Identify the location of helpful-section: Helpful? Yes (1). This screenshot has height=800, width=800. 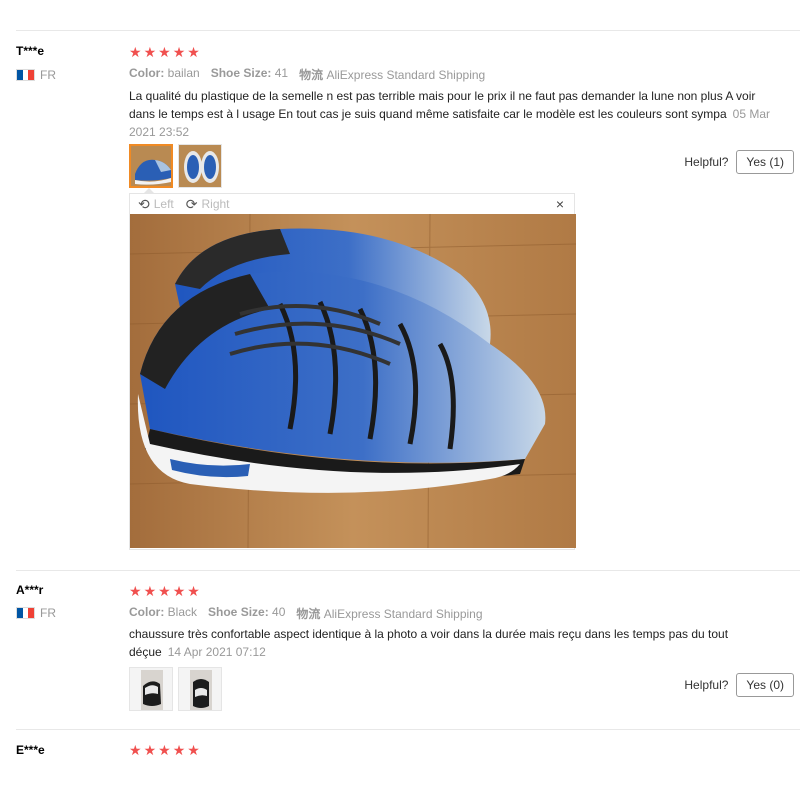
(739, 162).